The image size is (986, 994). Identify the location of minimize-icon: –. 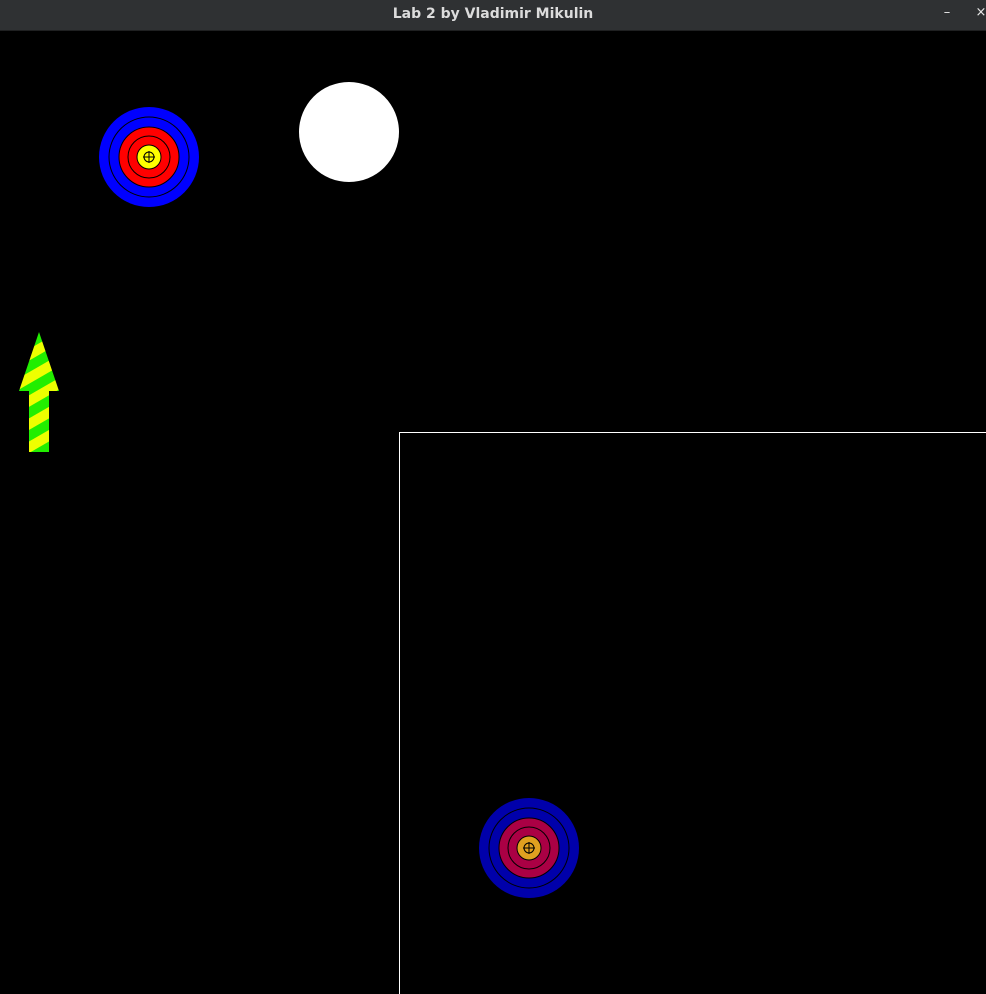
(947, 15).